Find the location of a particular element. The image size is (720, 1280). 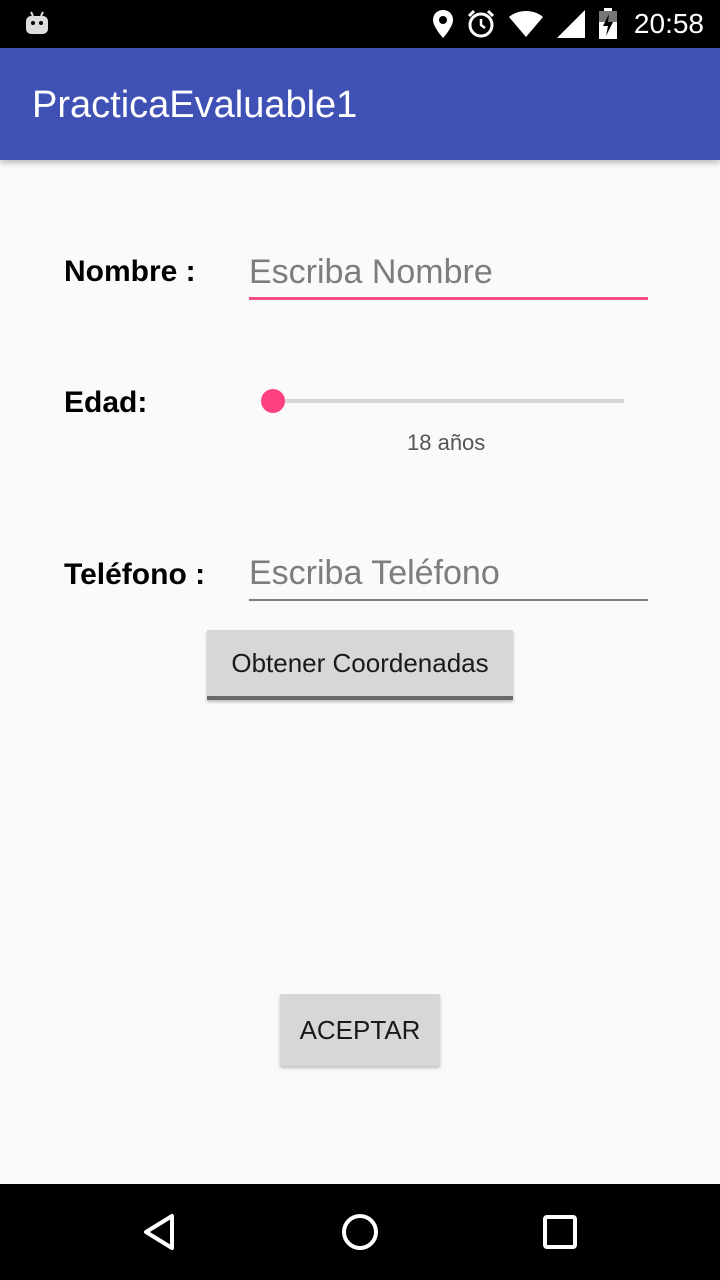

signal-icon is located at coordinates (570, 24).